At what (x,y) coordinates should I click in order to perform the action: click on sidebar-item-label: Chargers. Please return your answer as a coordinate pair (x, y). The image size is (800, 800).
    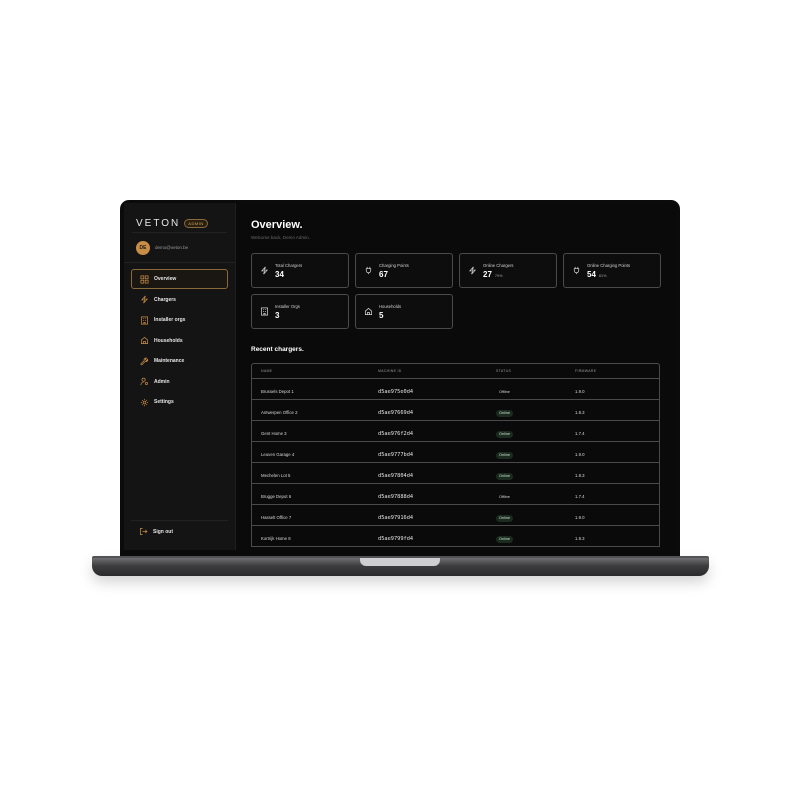
    Looking at the image, I should click on (165, 299).